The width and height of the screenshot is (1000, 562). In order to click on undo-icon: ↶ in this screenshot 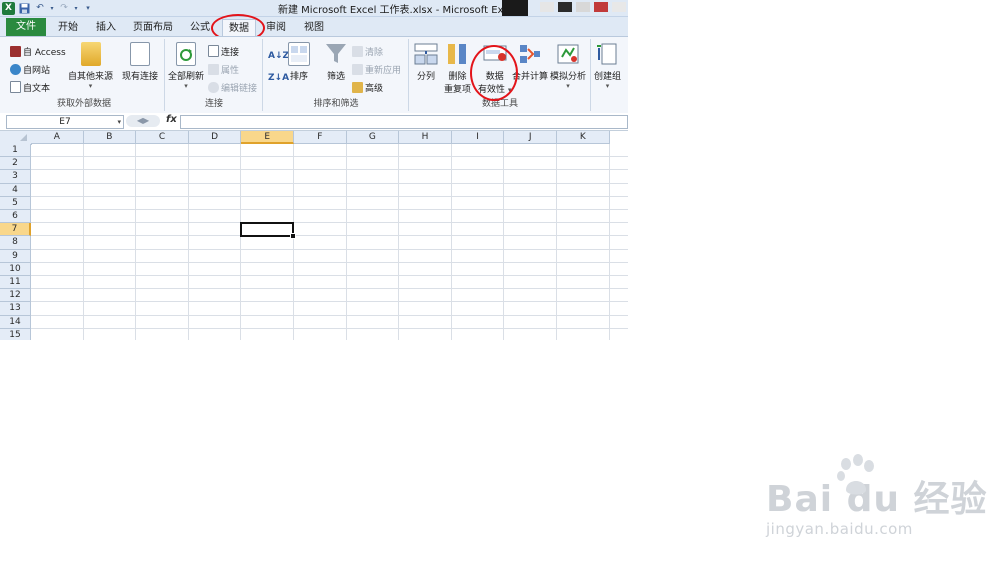, I will do `click(40, 8)`.